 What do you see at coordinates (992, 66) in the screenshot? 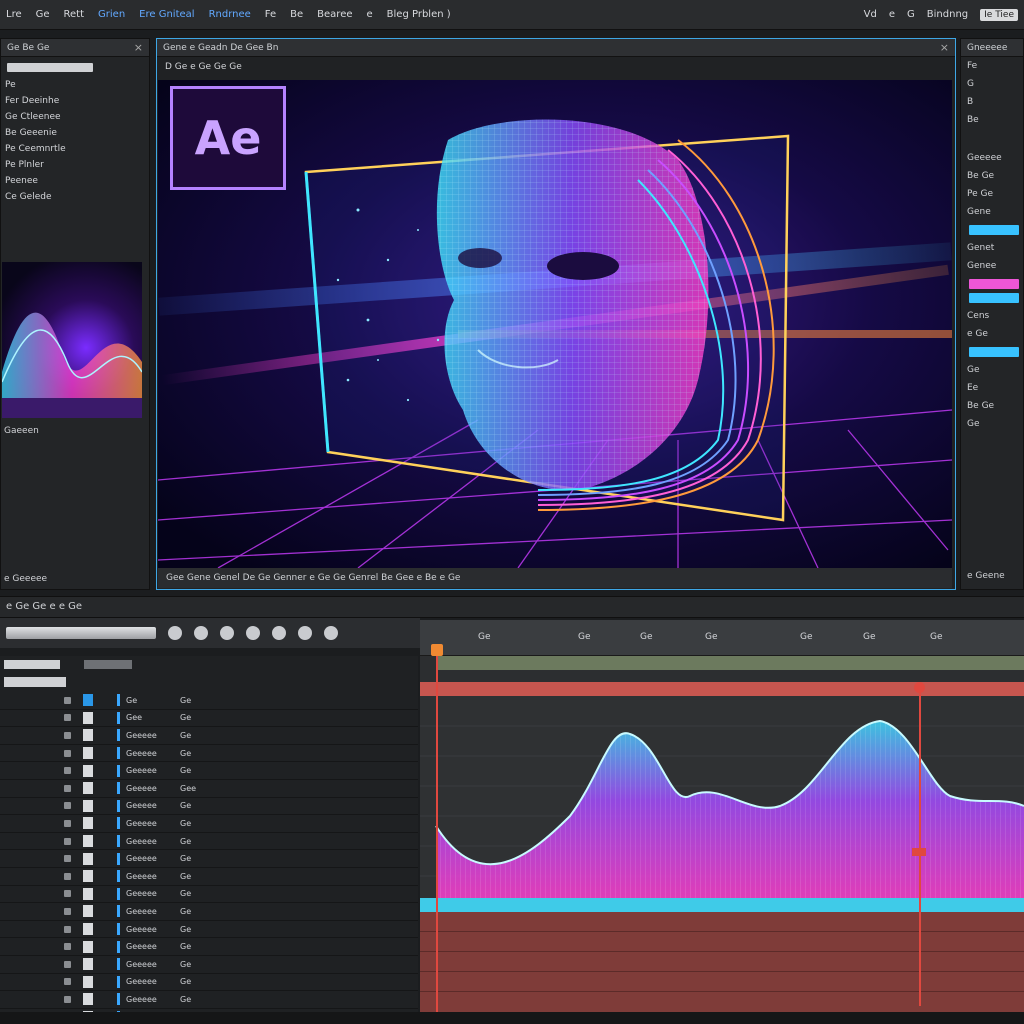
I see `property-row: Fe` at bounding box center [992, 66].